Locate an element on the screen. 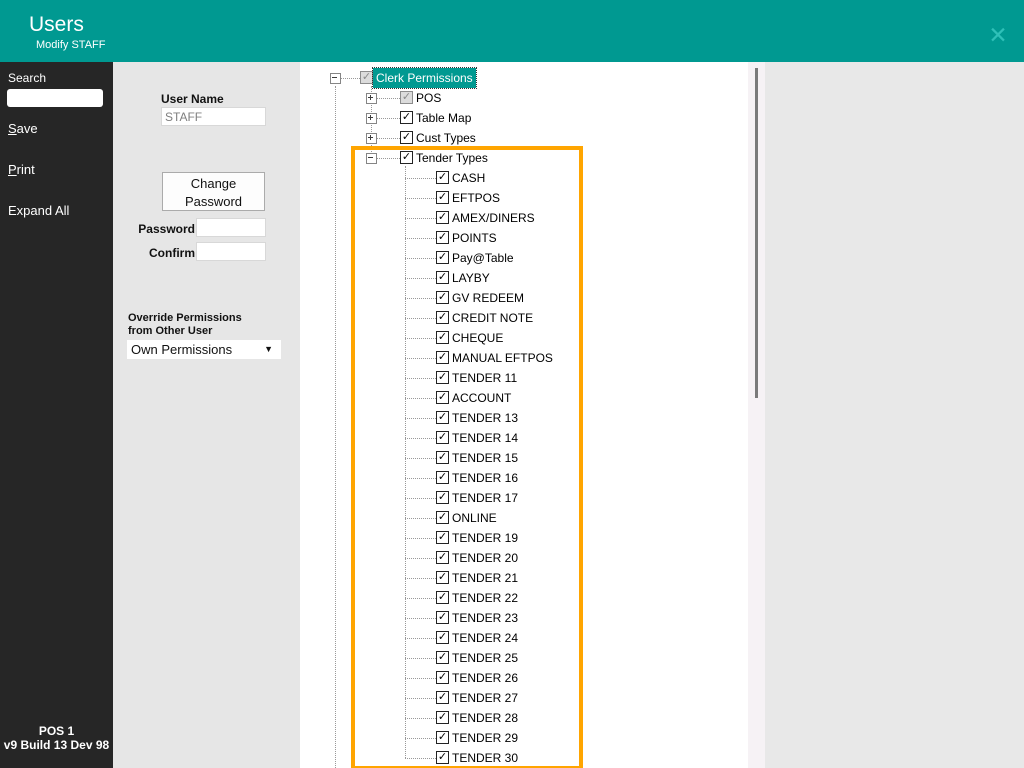 Image resolution: width=1024 pixels, height=768 pixels. username-field is located at coordinates (213, 116).